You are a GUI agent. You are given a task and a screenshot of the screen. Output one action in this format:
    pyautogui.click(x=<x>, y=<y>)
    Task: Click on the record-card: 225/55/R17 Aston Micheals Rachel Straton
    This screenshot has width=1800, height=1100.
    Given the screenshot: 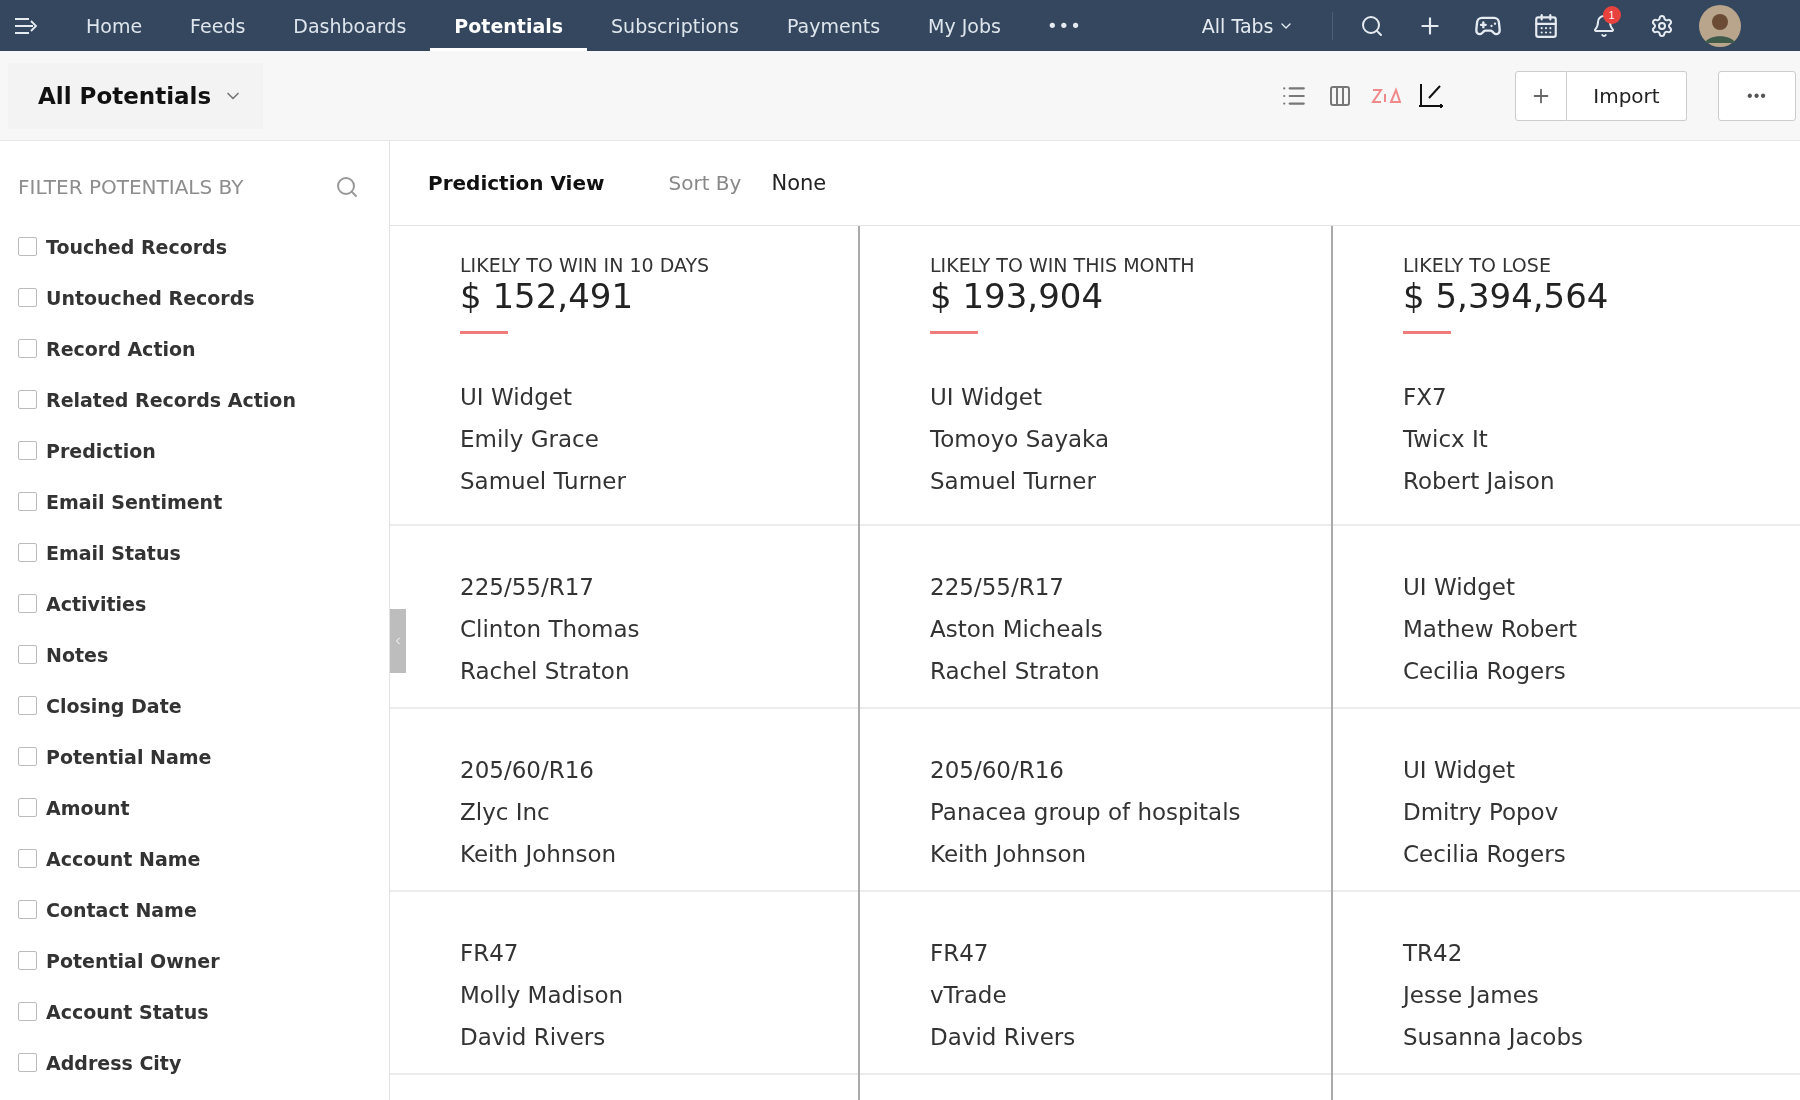 What is the action you would take?
    pyautogui.click(x=1095, y=617)
    